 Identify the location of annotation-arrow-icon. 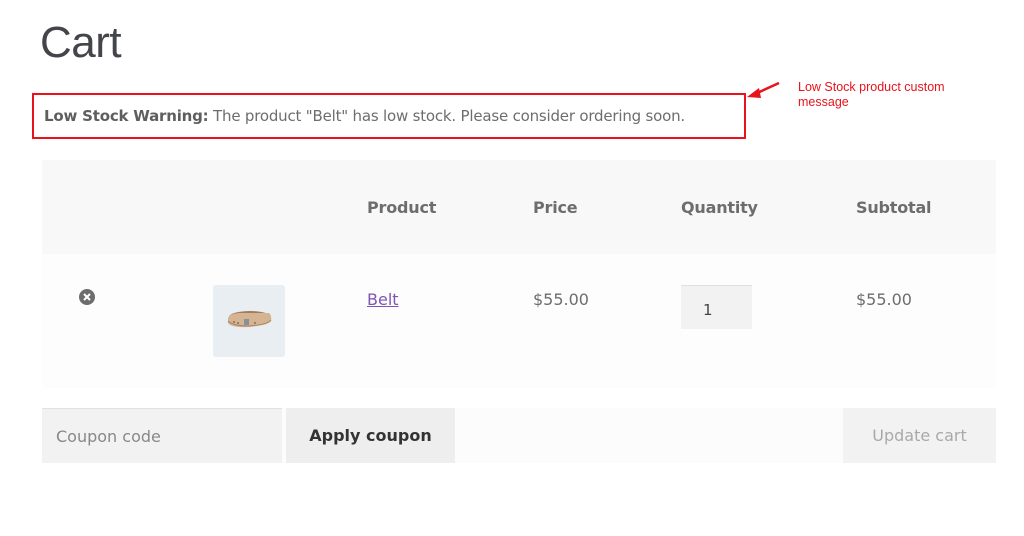
(763, 89).